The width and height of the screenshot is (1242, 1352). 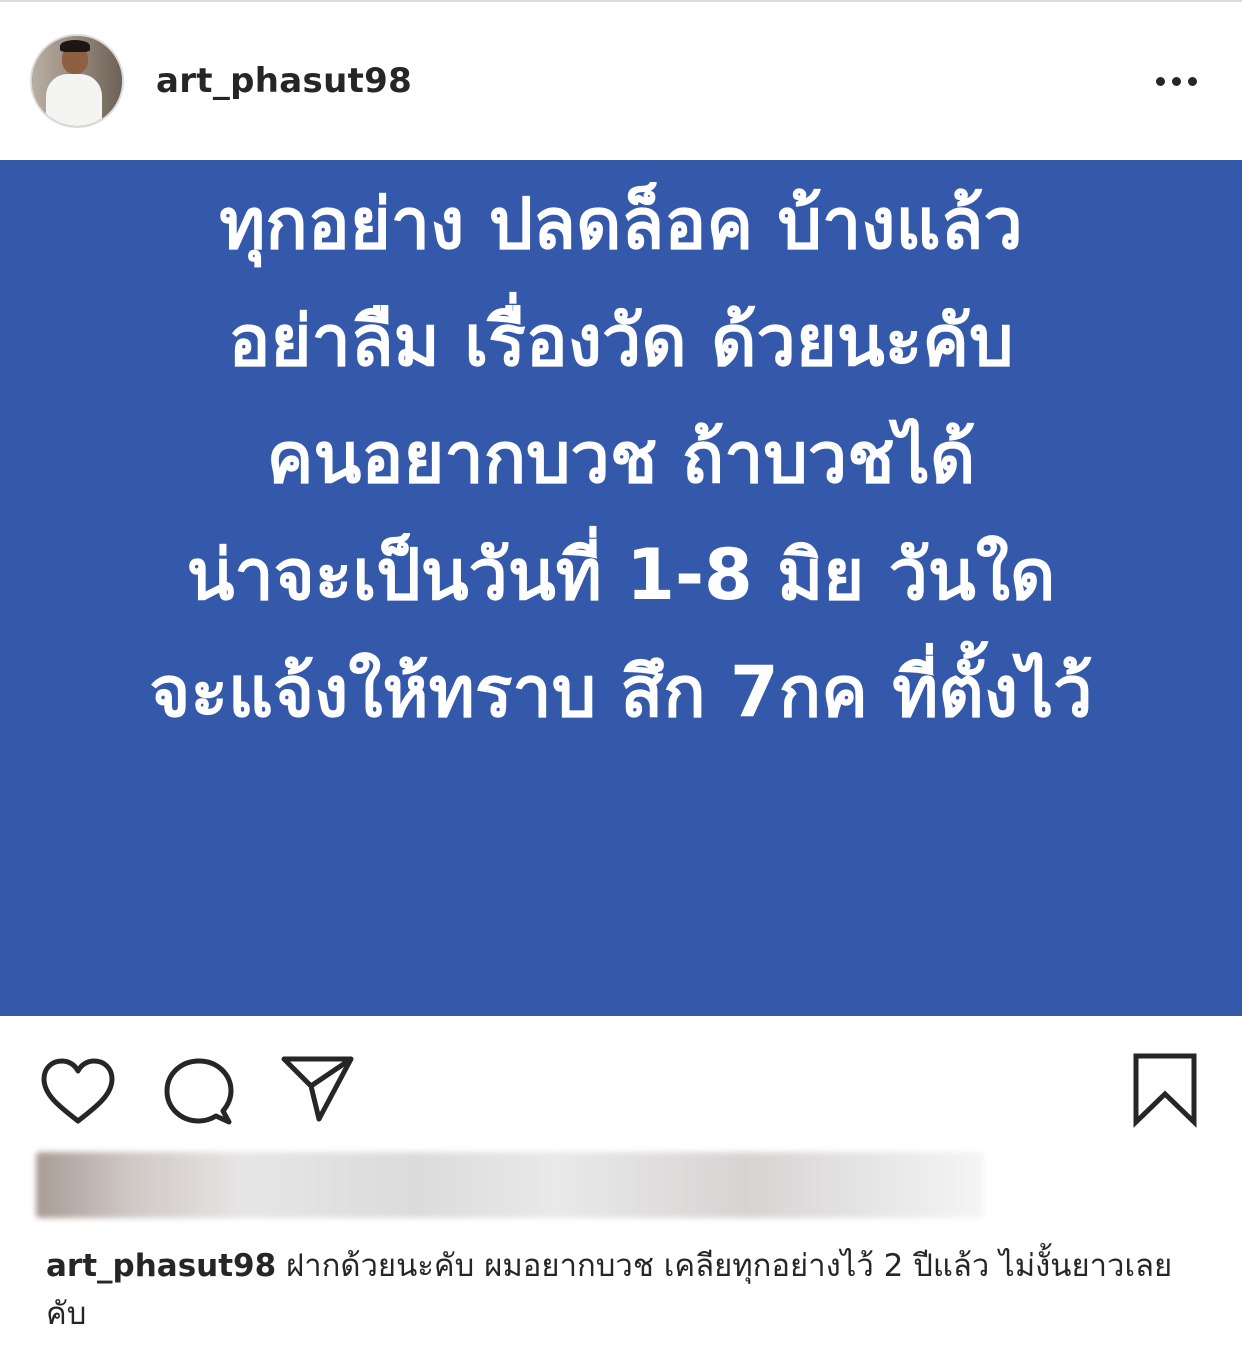 I want to click on avatar-figure-body, so click(x=74, y=100).